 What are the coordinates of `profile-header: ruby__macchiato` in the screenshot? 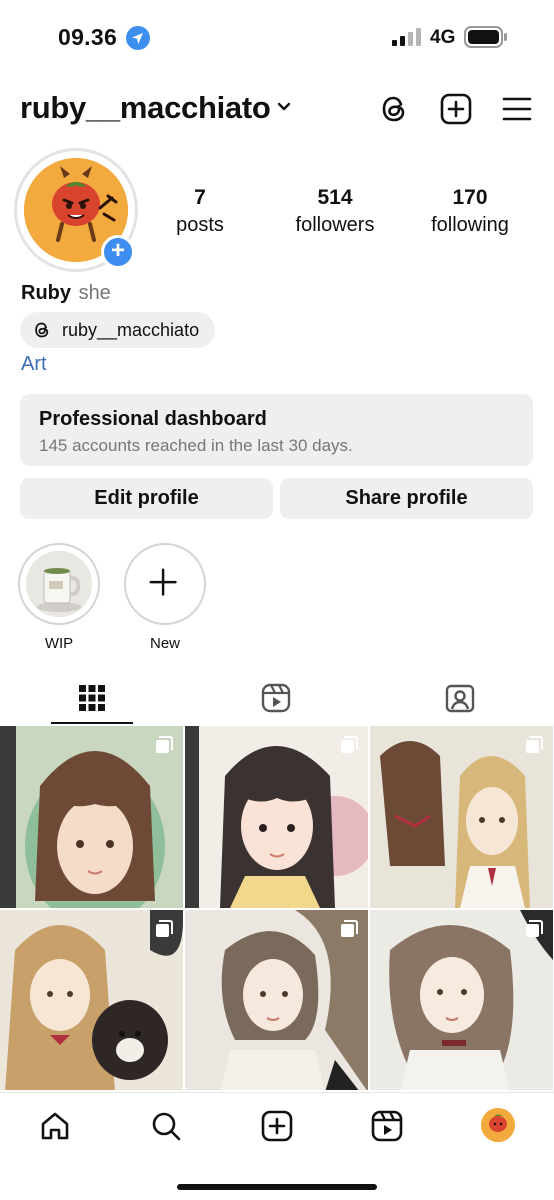 It's located at (277, 109).